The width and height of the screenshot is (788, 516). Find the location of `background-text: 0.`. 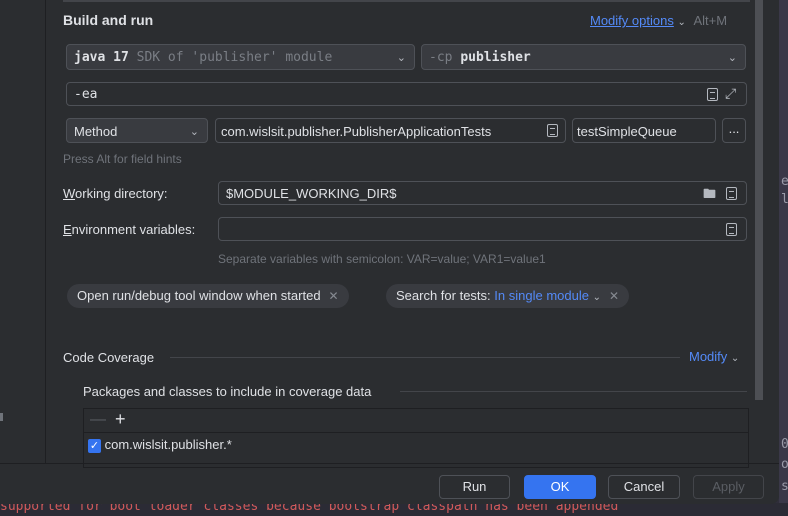

background-text: 0. is located at coordinates (784, 444).